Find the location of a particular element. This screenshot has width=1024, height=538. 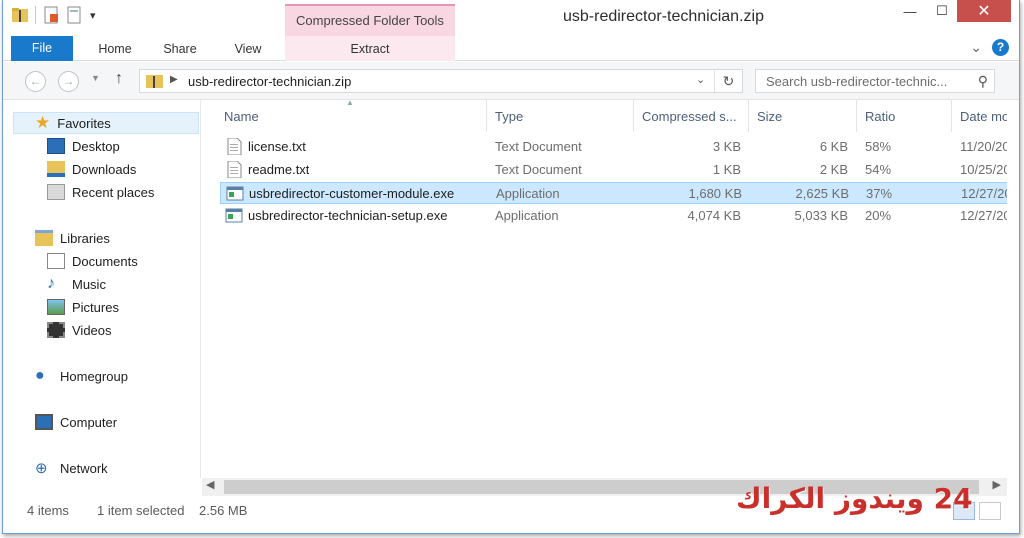

breadcrumb: usb-redirector-technician.zip is located at coordinates (269, 81).